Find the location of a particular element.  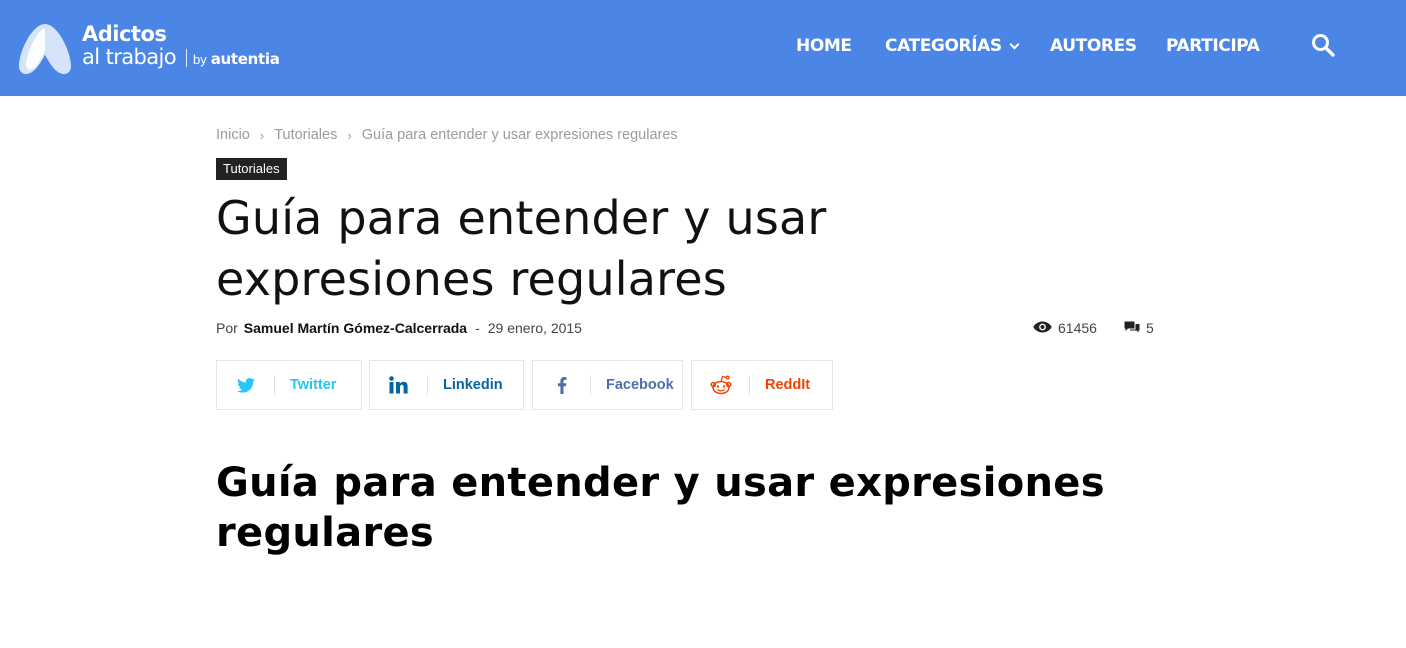

nav-categorias: CATEGORÍAS is located at coordinates (952, 46).